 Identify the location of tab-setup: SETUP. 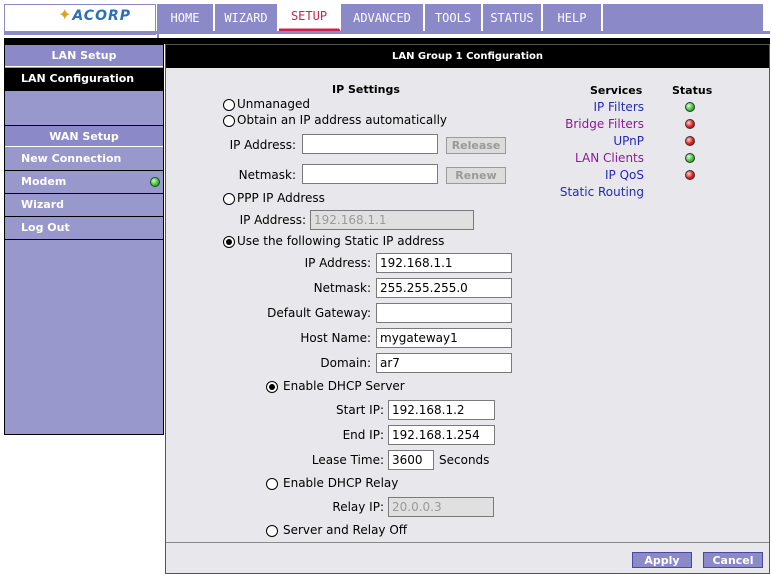
(310, 17).